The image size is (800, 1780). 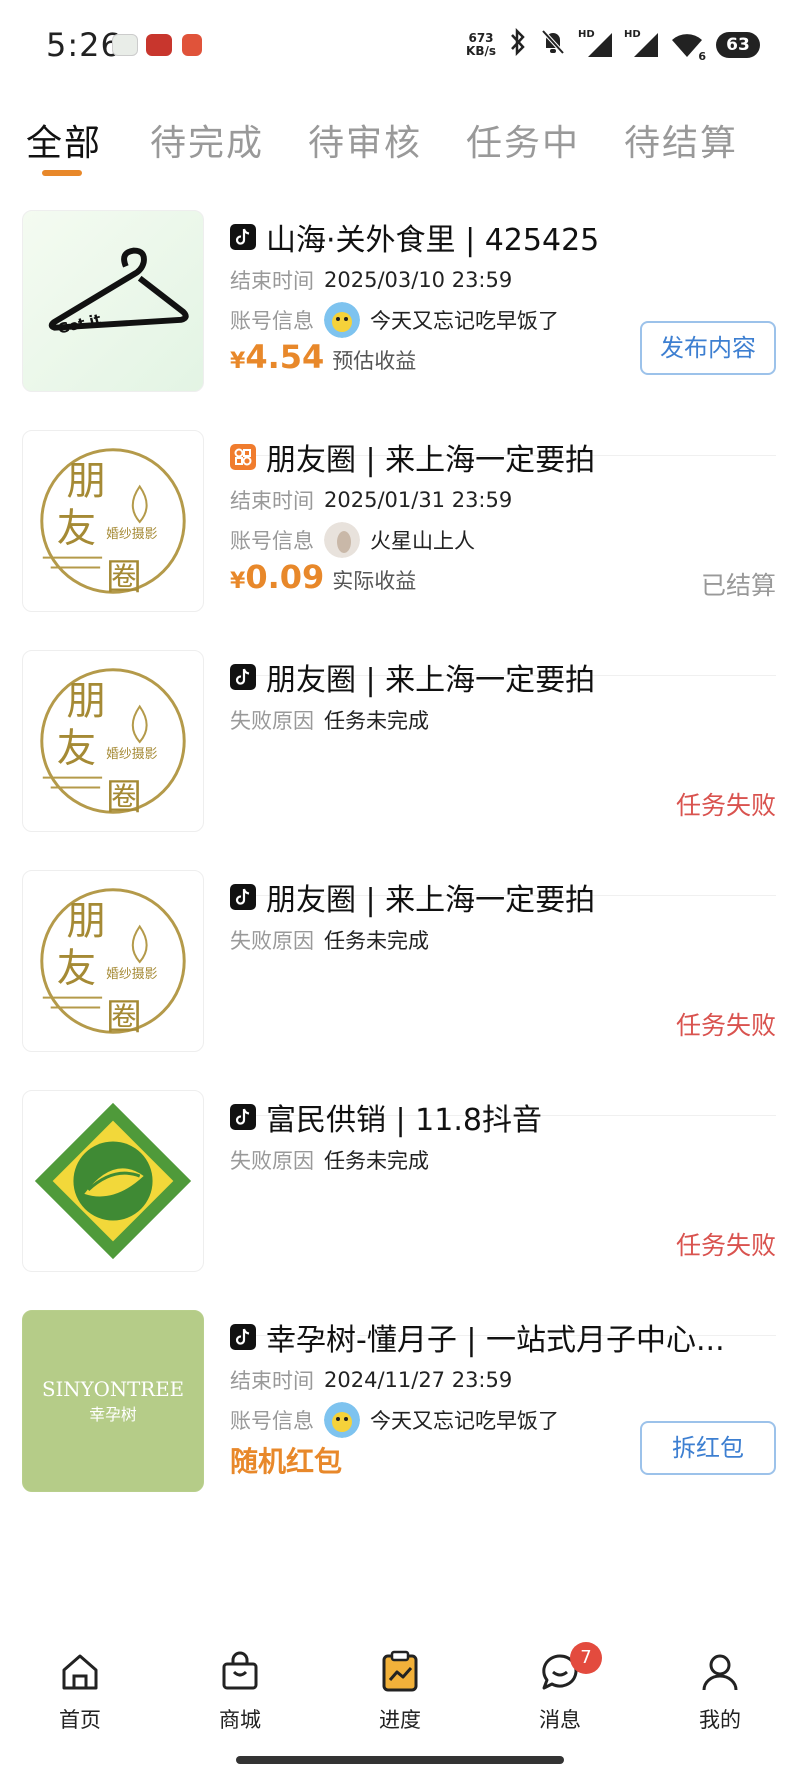 I want to click on progress-icon, so click(x=400, y=1671).